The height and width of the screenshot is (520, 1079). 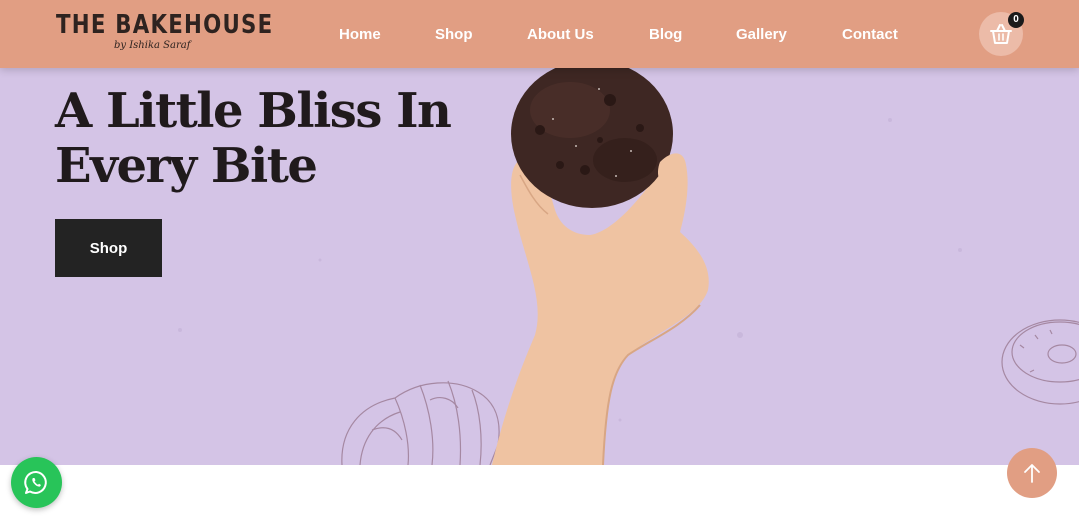 I want to click on croissant-illustration, so click(x=420, y=422).